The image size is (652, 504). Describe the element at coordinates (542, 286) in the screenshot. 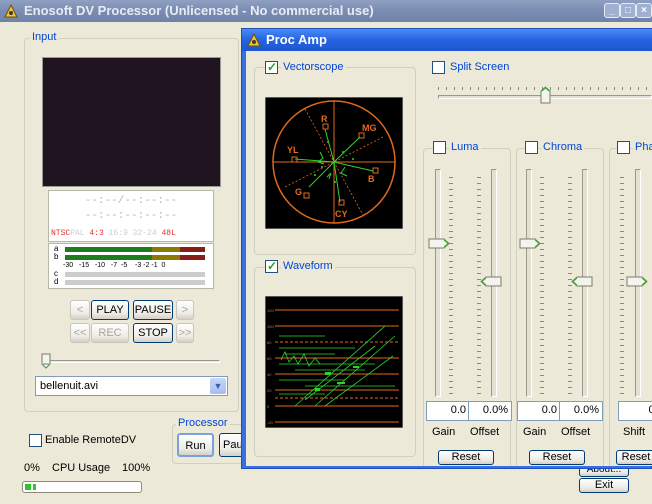

I see `chroma-gain-ticks` at that location.